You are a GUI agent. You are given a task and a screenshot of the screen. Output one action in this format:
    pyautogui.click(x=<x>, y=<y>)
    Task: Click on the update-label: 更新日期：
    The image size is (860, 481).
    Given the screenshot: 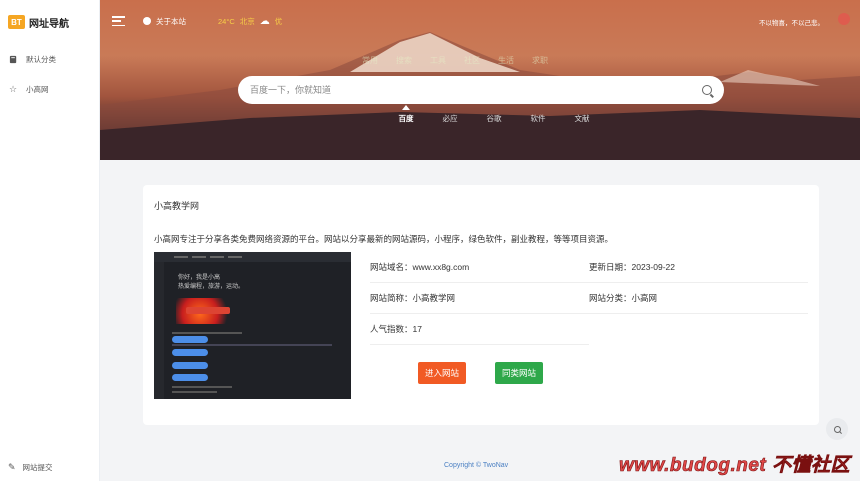 What is the action you would take?
    pyautogui.click(x=610, y=267)
    